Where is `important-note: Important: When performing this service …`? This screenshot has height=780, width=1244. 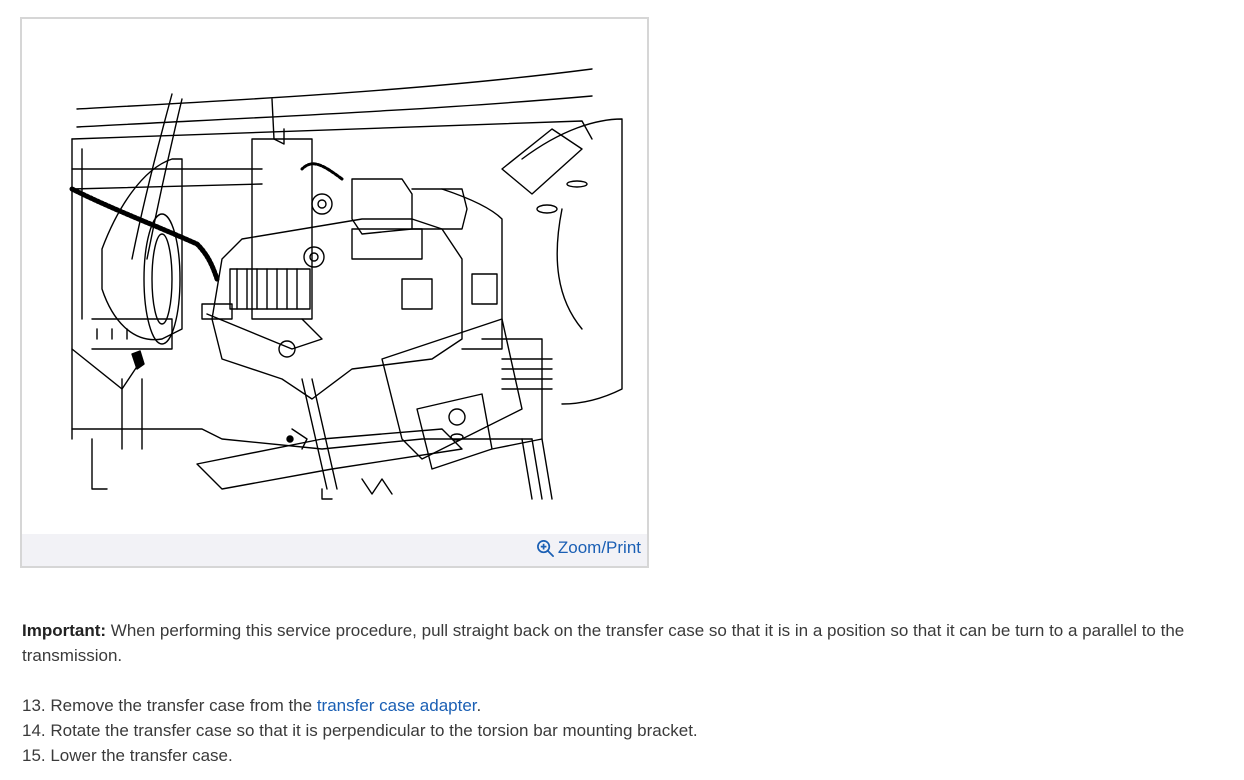 important-note: Important: When performing this service … is located at coordinates (632, 643).